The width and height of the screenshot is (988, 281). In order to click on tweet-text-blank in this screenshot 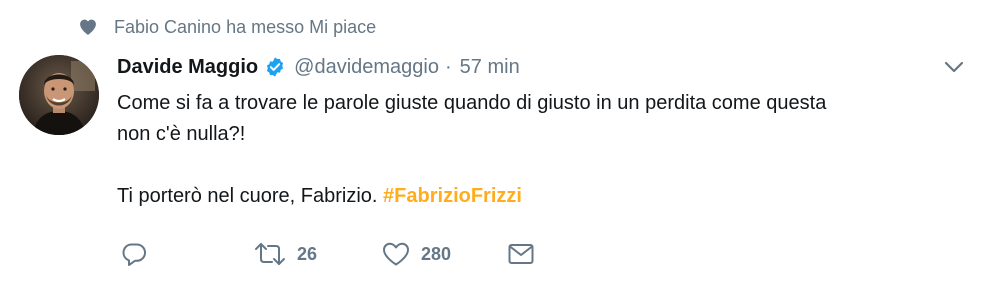, I will do `click(542, 165)`.